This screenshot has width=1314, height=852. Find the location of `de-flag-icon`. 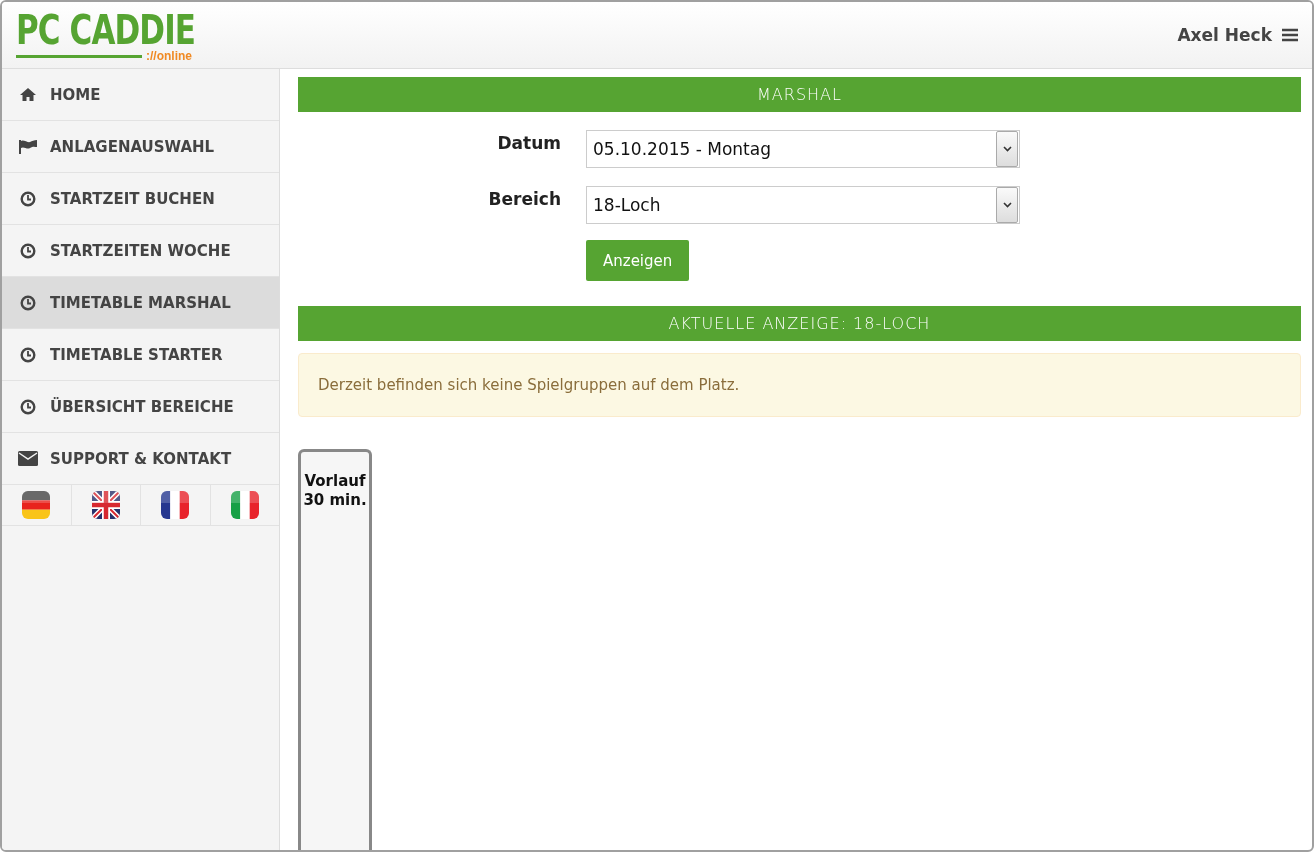

de-flag-icon is located at coordinates (36, 505).